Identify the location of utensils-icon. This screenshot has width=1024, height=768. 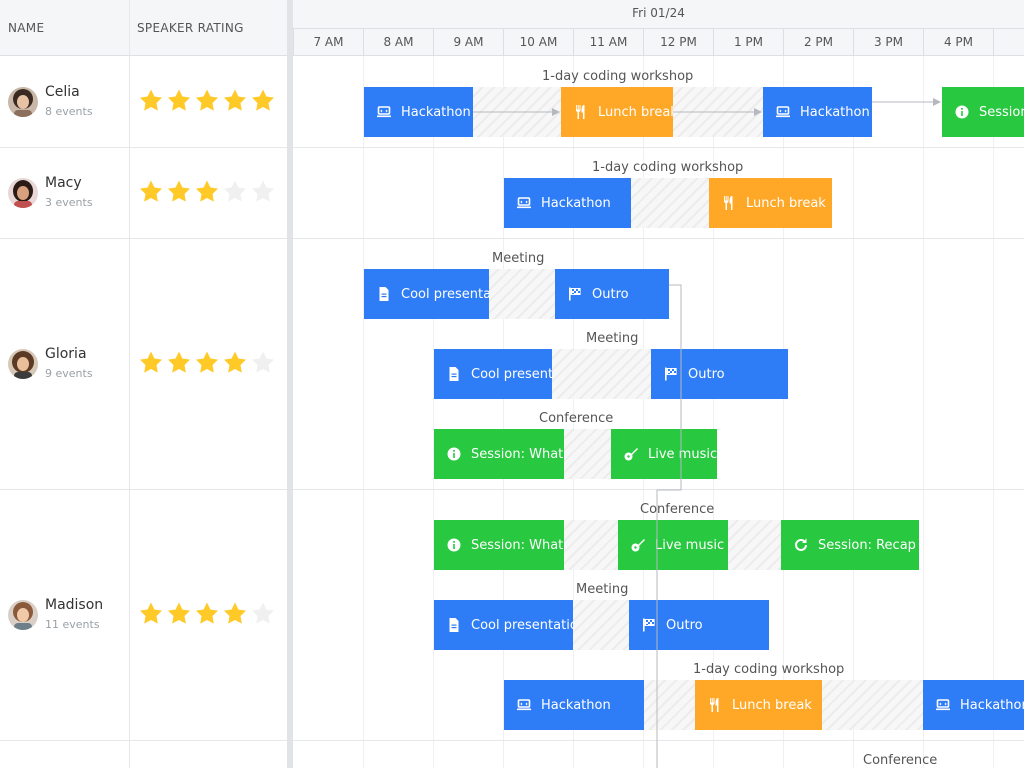
(714, 705).